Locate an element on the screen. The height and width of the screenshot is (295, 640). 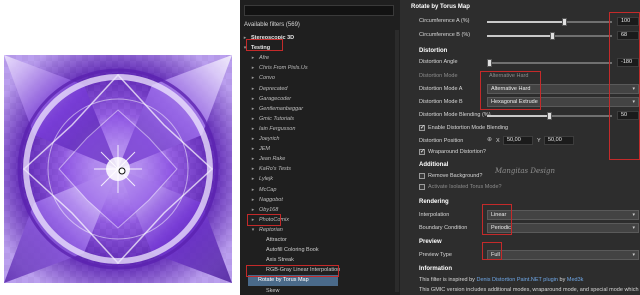
position-y-input: 50,00 is located at coordinates (559, 140).